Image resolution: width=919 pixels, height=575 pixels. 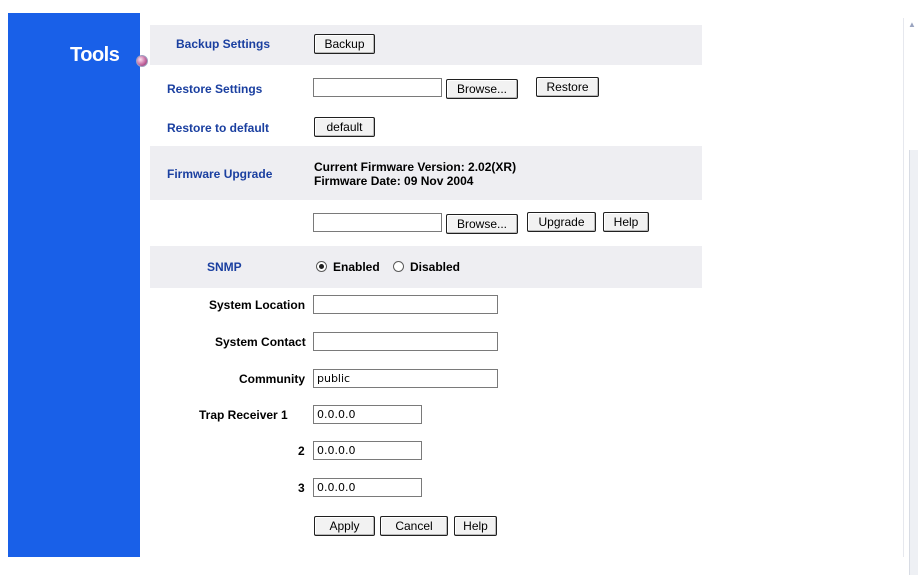 What do you see at coordinates (475, 526) in the screenshot?
I see `help-button: Help` at bounding box center [475, 526].